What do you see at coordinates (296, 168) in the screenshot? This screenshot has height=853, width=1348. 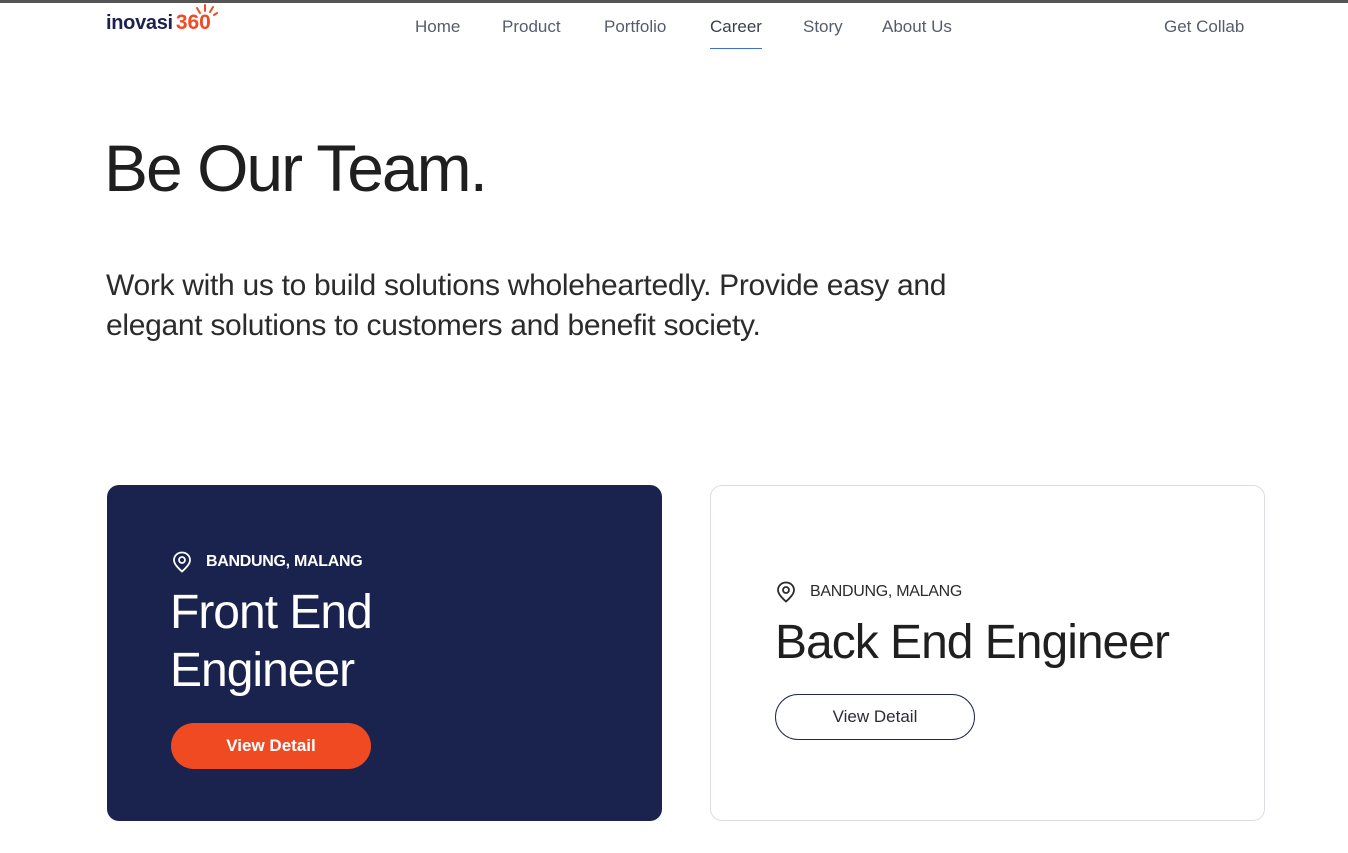 I see `page-title: Be Our Team.` at bounding box center [296, 168].